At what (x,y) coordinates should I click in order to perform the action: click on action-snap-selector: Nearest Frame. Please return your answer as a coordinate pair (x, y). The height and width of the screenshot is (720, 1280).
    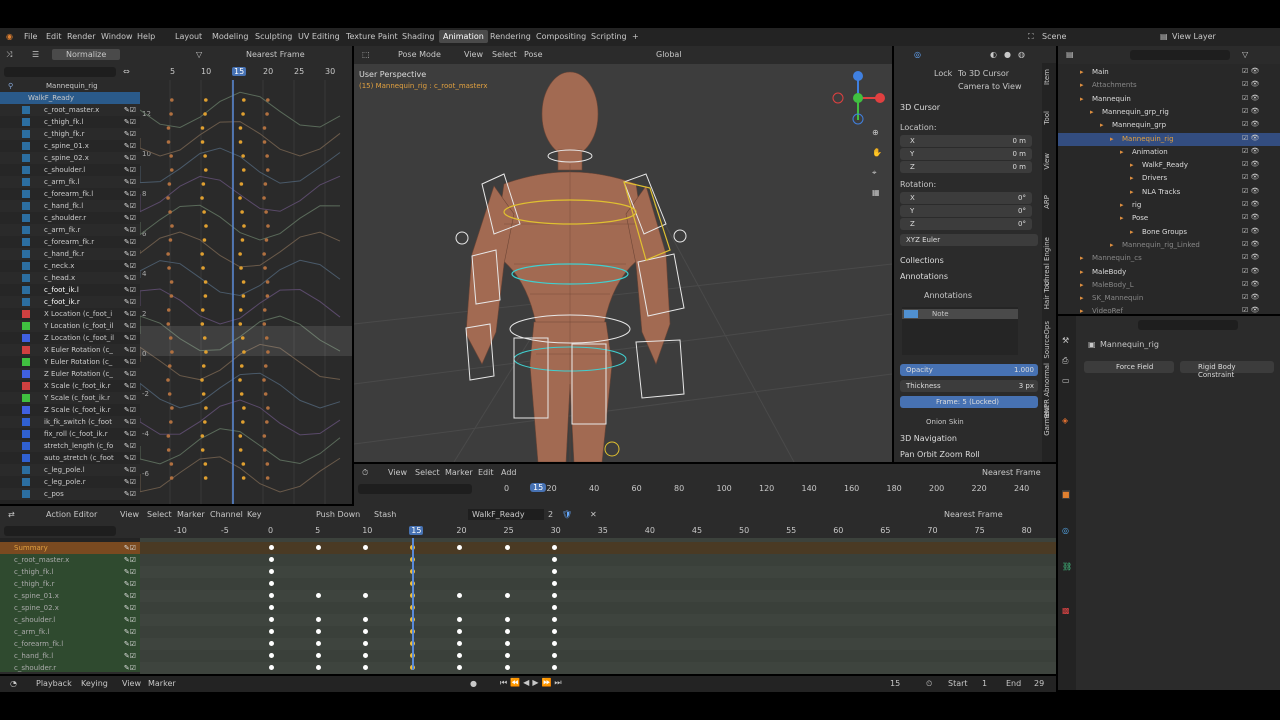
    Looking at the image, I should click on (973, 514).